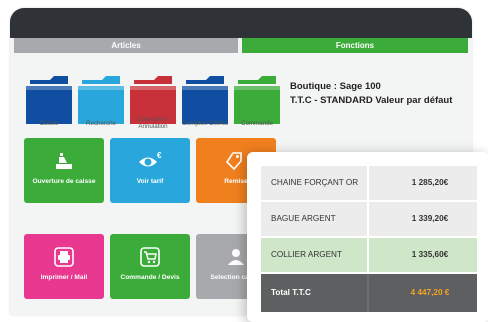 This screenshot has height=322, width=488. I want to click on folder-label-commande: Commande, so click(257, 123).